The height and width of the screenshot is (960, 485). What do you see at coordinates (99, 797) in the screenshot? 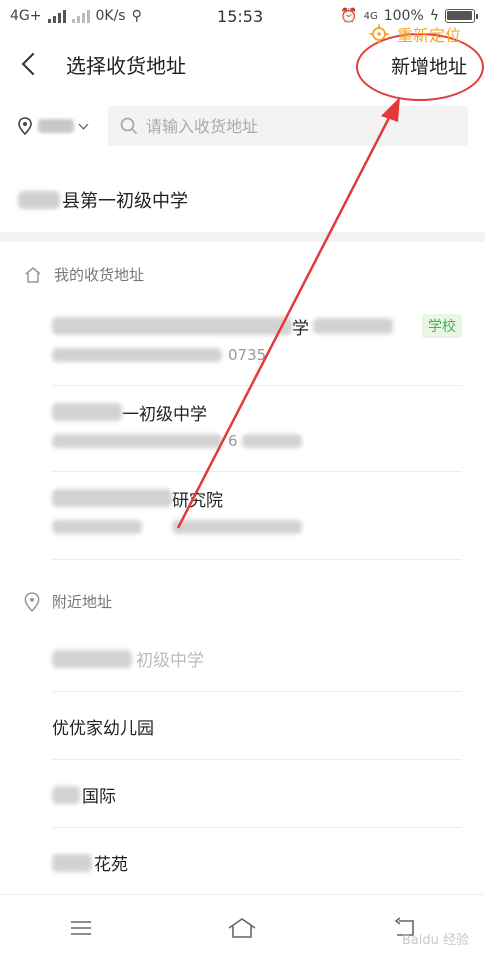
I see `nearby-item-label: 国际` at bounding box center [99, 797].